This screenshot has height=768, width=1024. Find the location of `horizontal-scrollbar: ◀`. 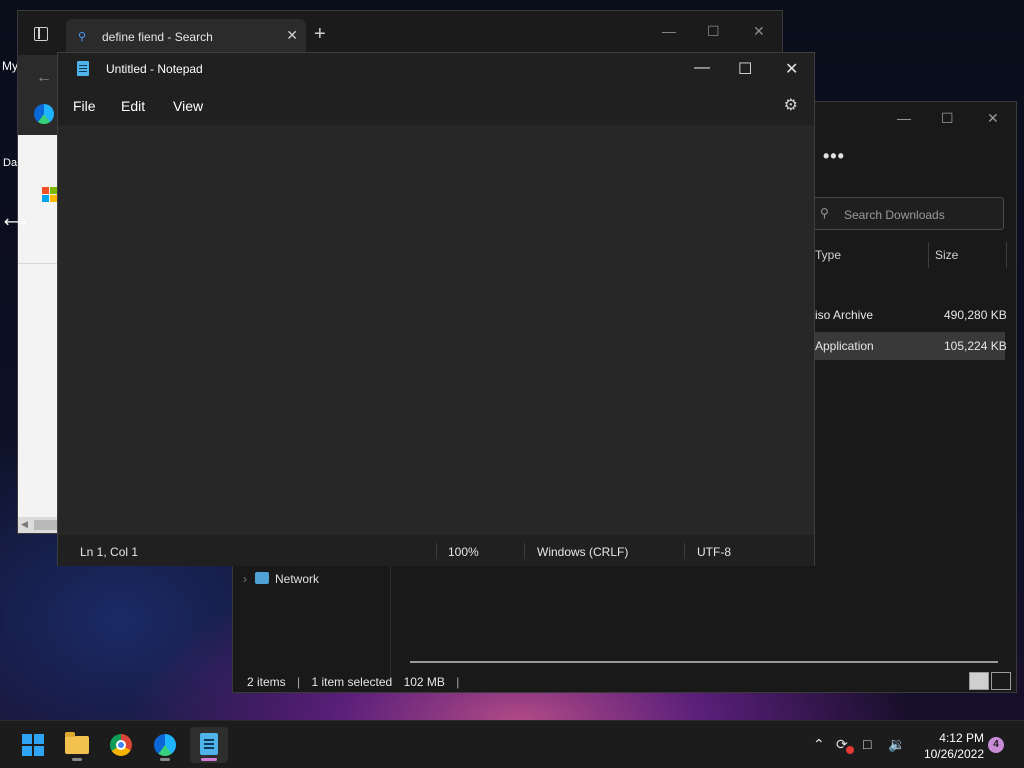

horizontal-scrollbar: ◀ is located at coordinates (38, 525).